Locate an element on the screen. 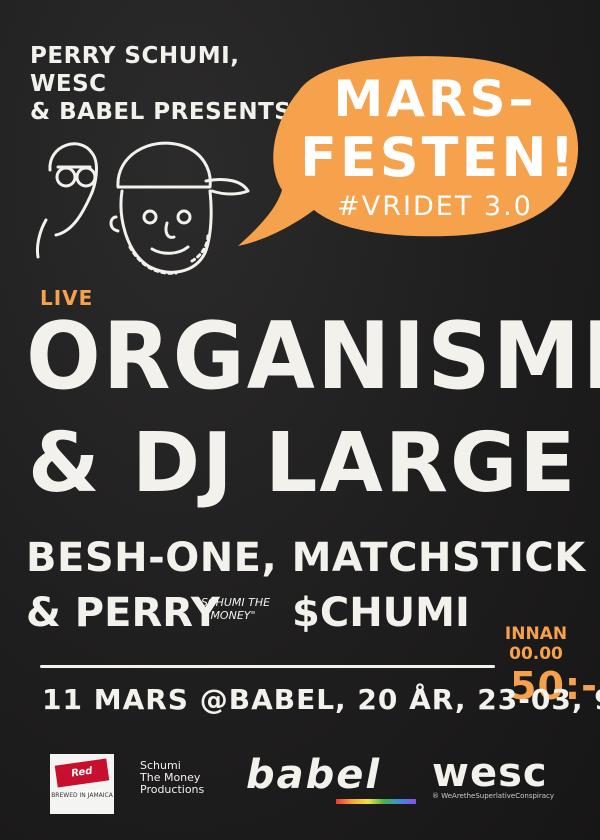 This screenshot has height=840, width=600. rainbow-stripe is located at coordinates (376, 801).